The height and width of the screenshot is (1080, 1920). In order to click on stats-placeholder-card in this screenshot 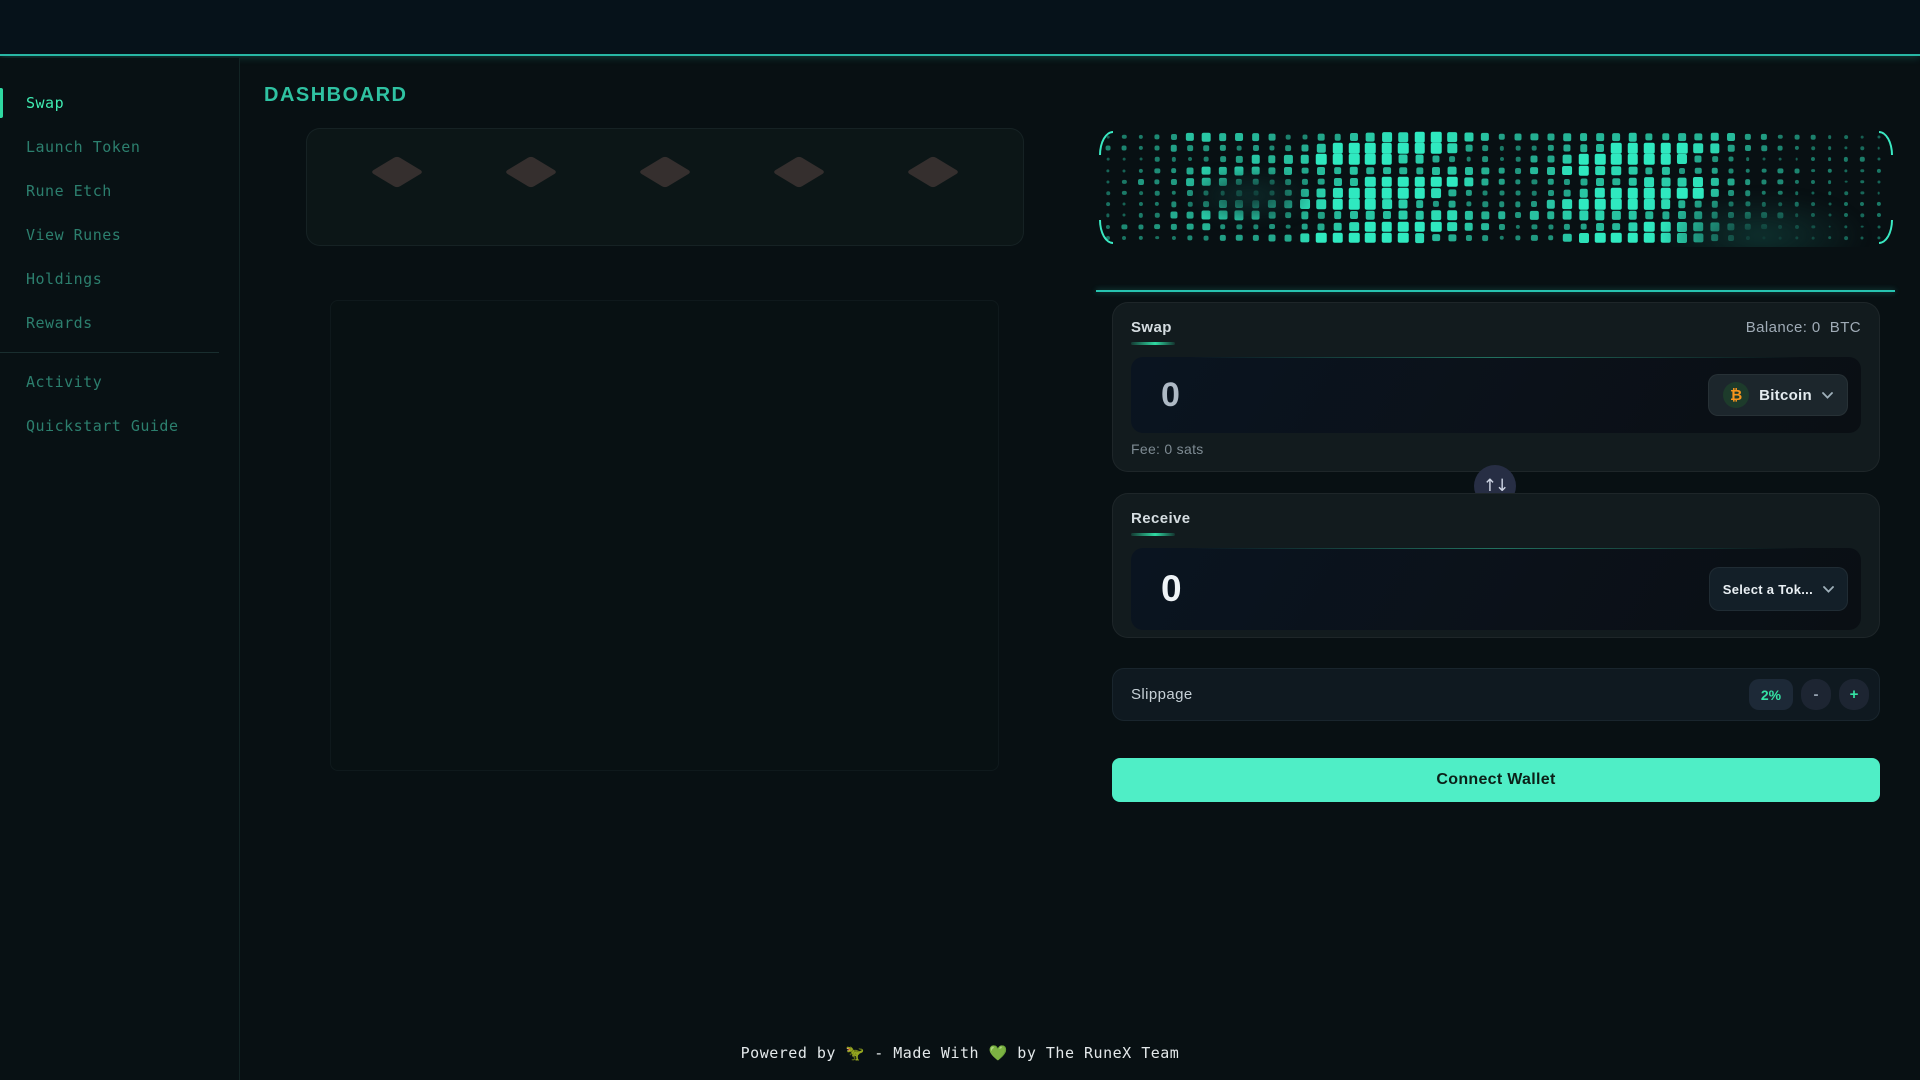, I will do `click(665, 187)`.